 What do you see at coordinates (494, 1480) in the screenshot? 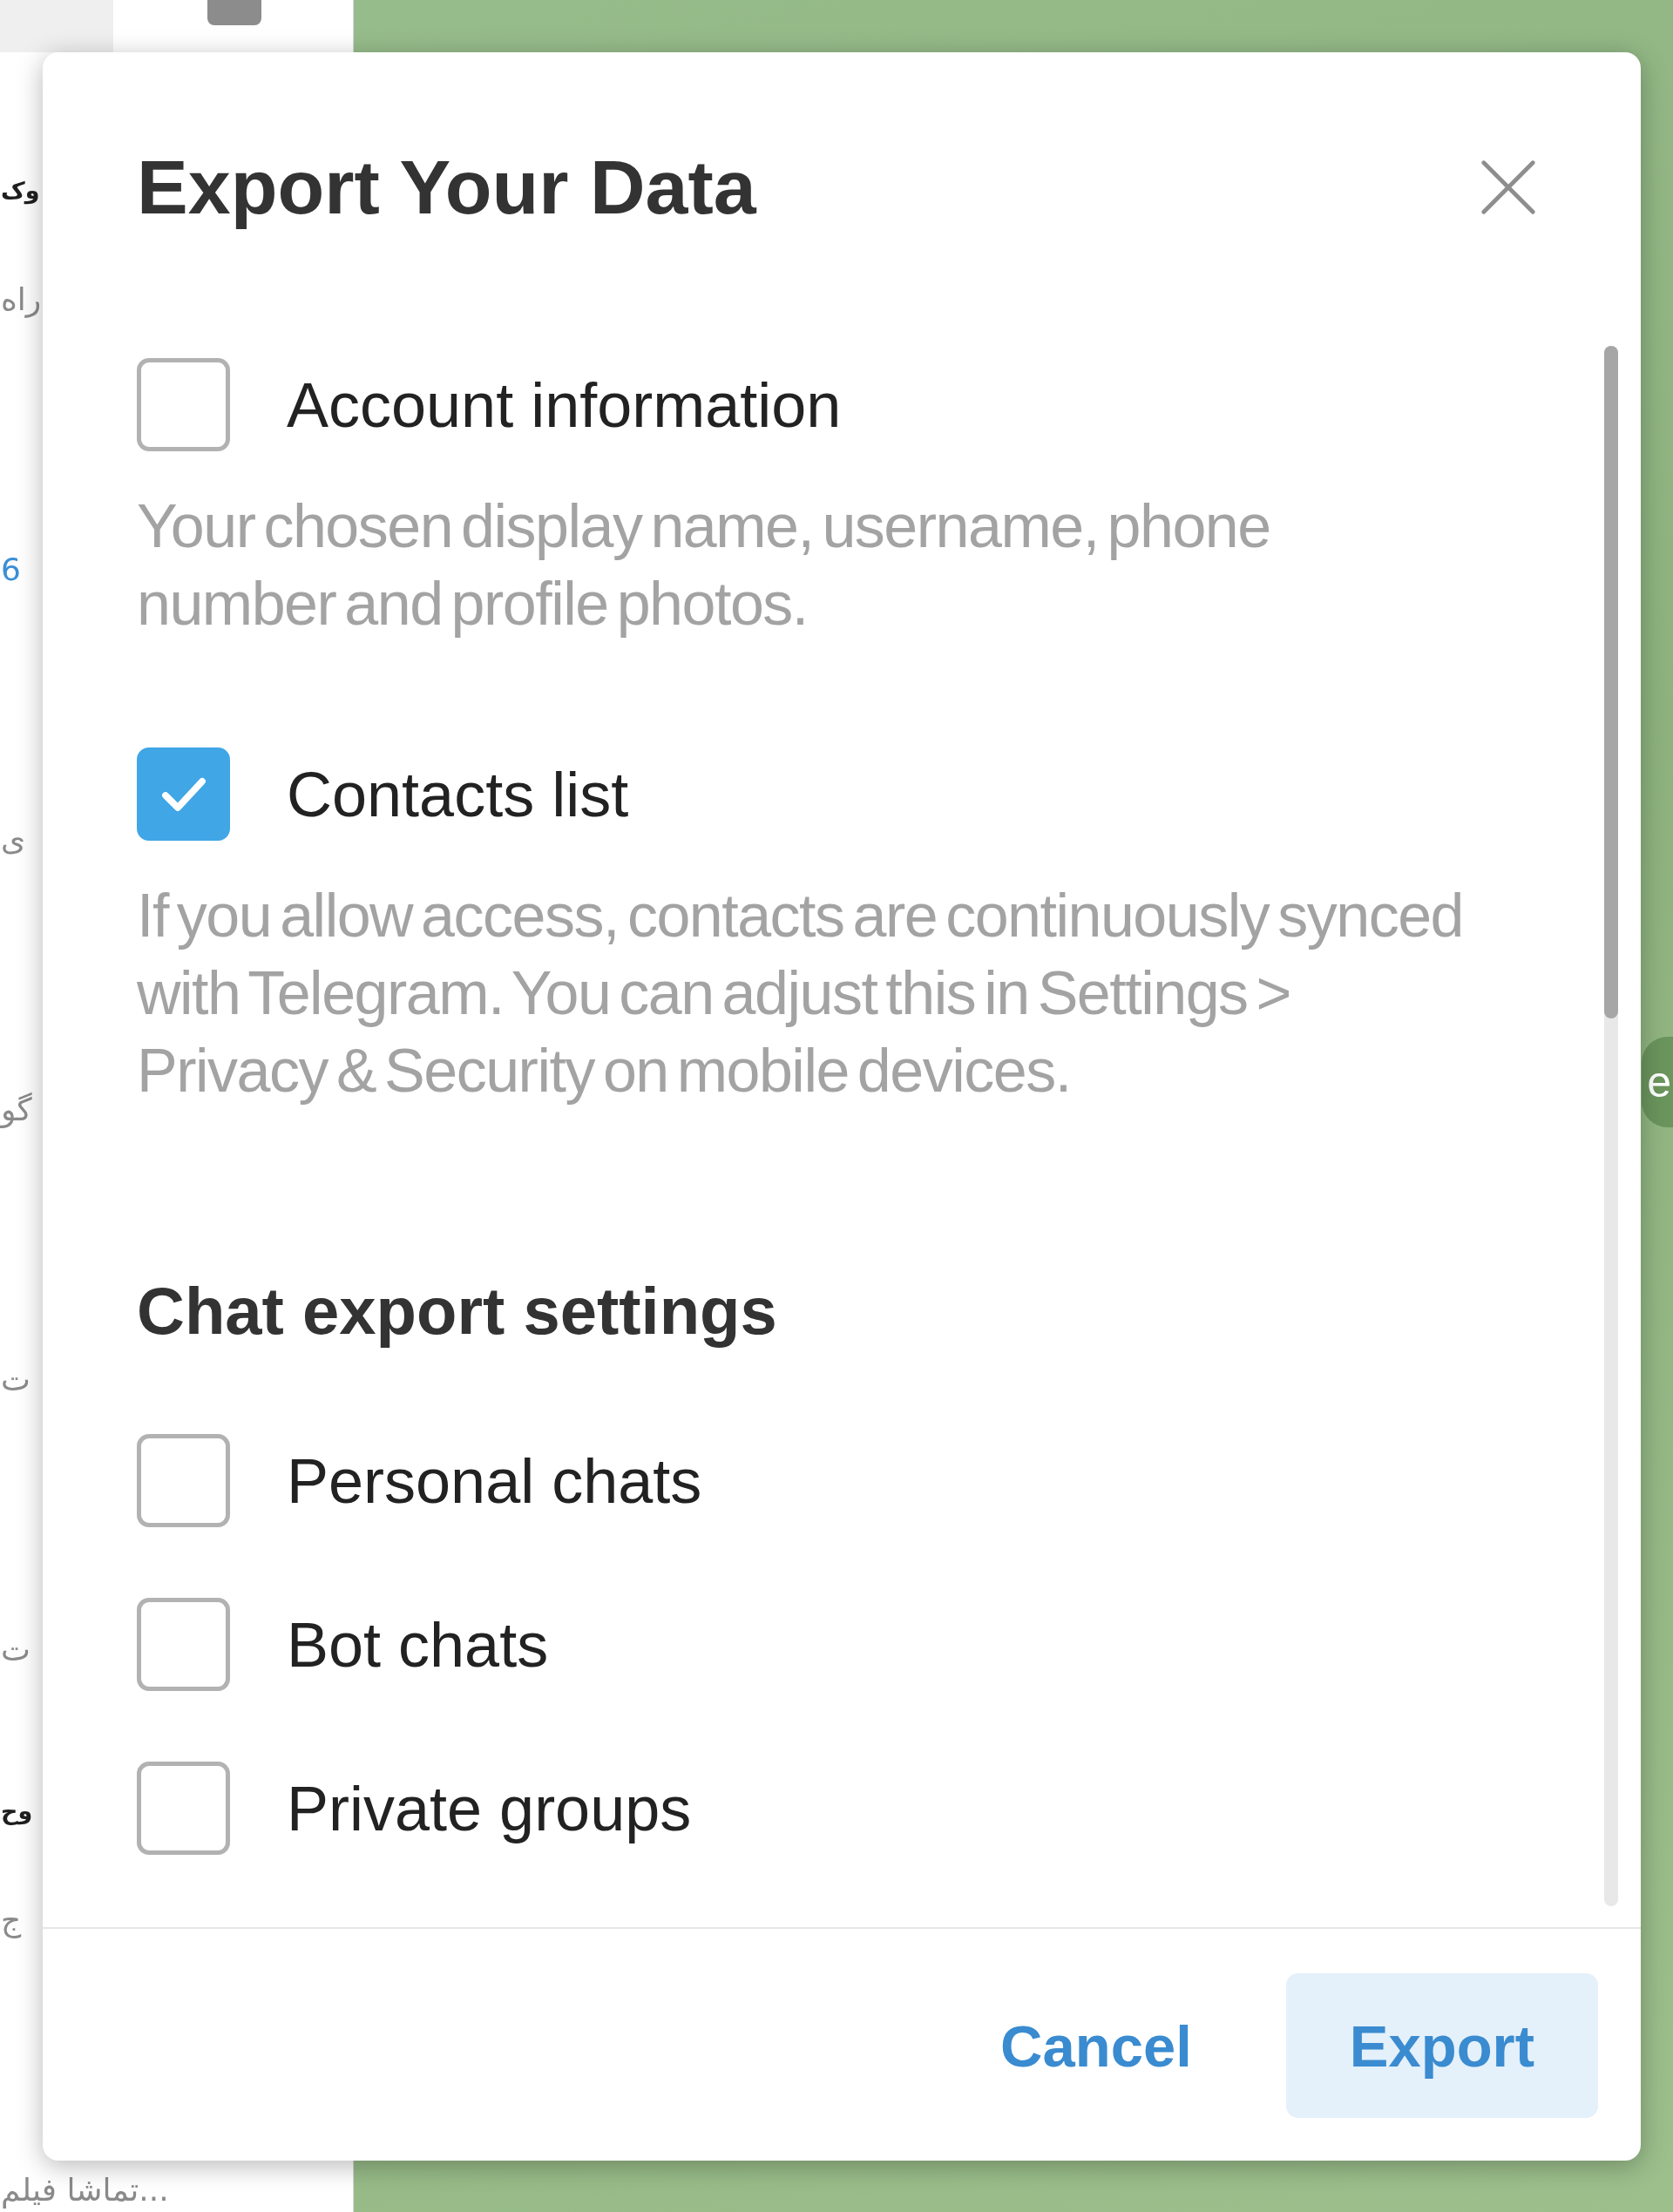
I see `checkbox-label: Personal chats` at bounding box center [494, 1480].